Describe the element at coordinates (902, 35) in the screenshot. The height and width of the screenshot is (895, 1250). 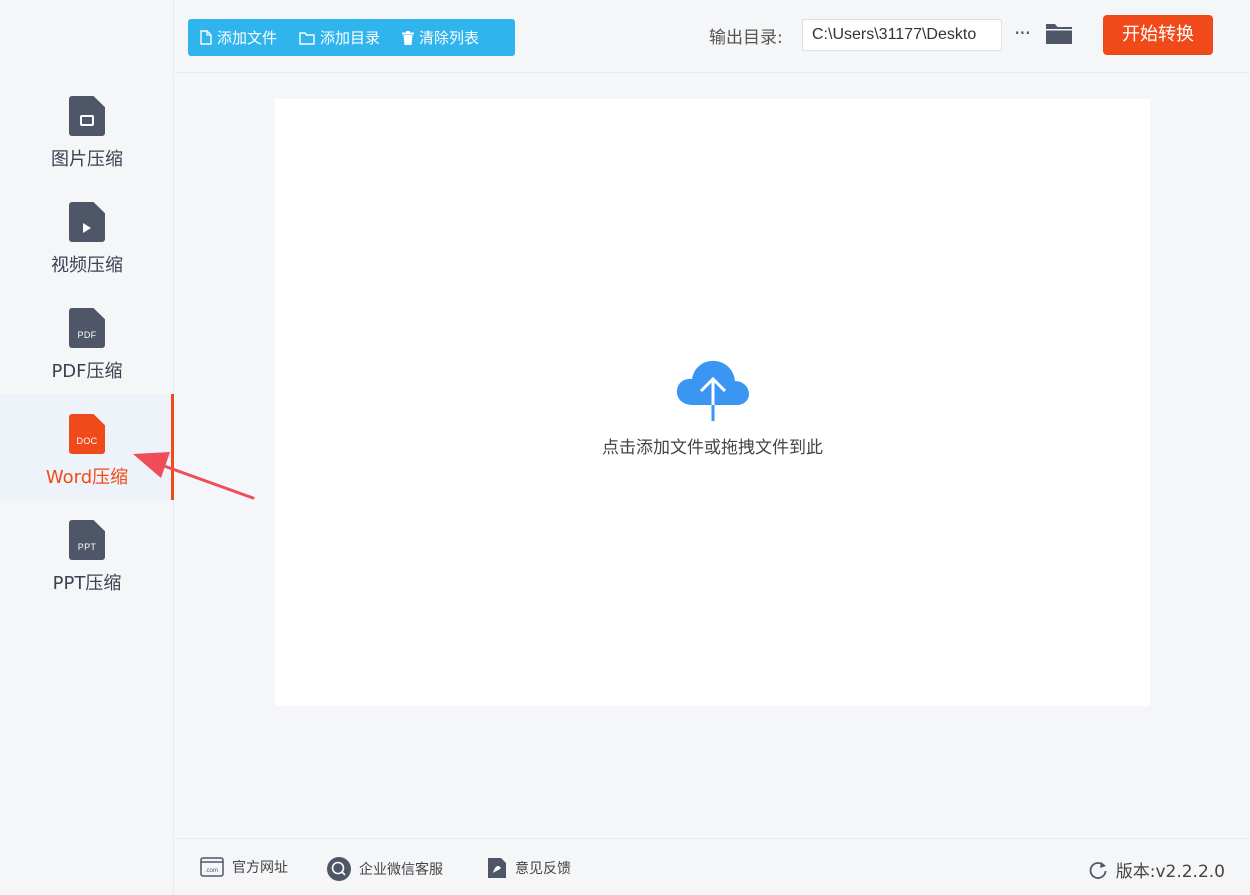
I see `output-dir-input: C:\Users\31177\Deskto` at that location.